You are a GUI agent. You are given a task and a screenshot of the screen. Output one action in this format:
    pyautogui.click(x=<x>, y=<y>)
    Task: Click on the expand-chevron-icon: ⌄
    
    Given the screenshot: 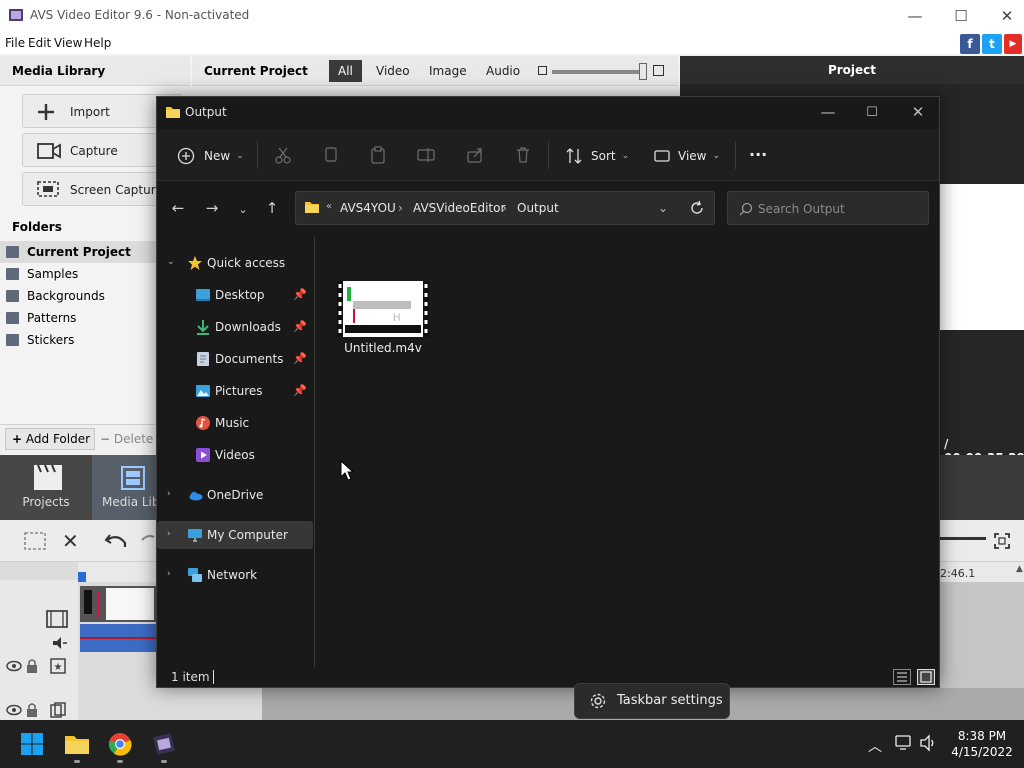 What is the action you would take?
    pyautogui.click(x=171, y=262)
    